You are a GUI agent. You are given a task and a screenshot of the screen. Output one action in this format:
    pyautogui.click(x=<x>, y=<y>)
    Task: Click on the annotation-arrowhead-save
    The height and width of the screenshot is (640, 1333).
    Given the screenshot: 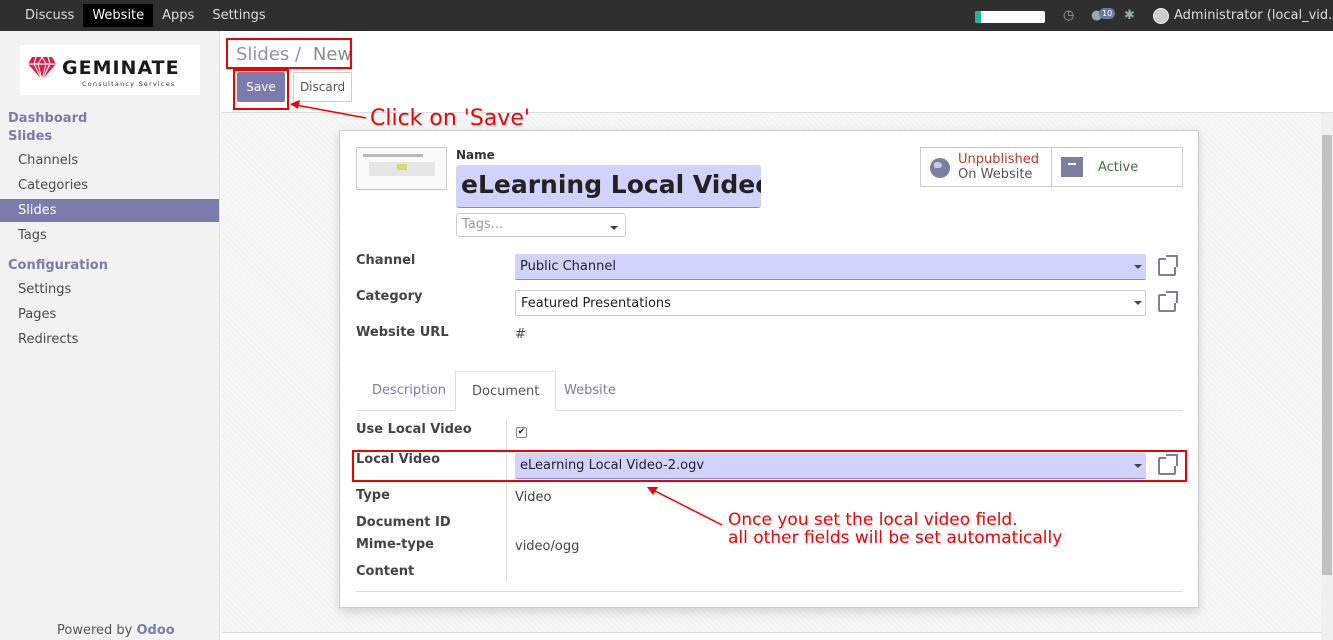 What is the action you would take?
    pyautogui.click(x=295, y=104)
    